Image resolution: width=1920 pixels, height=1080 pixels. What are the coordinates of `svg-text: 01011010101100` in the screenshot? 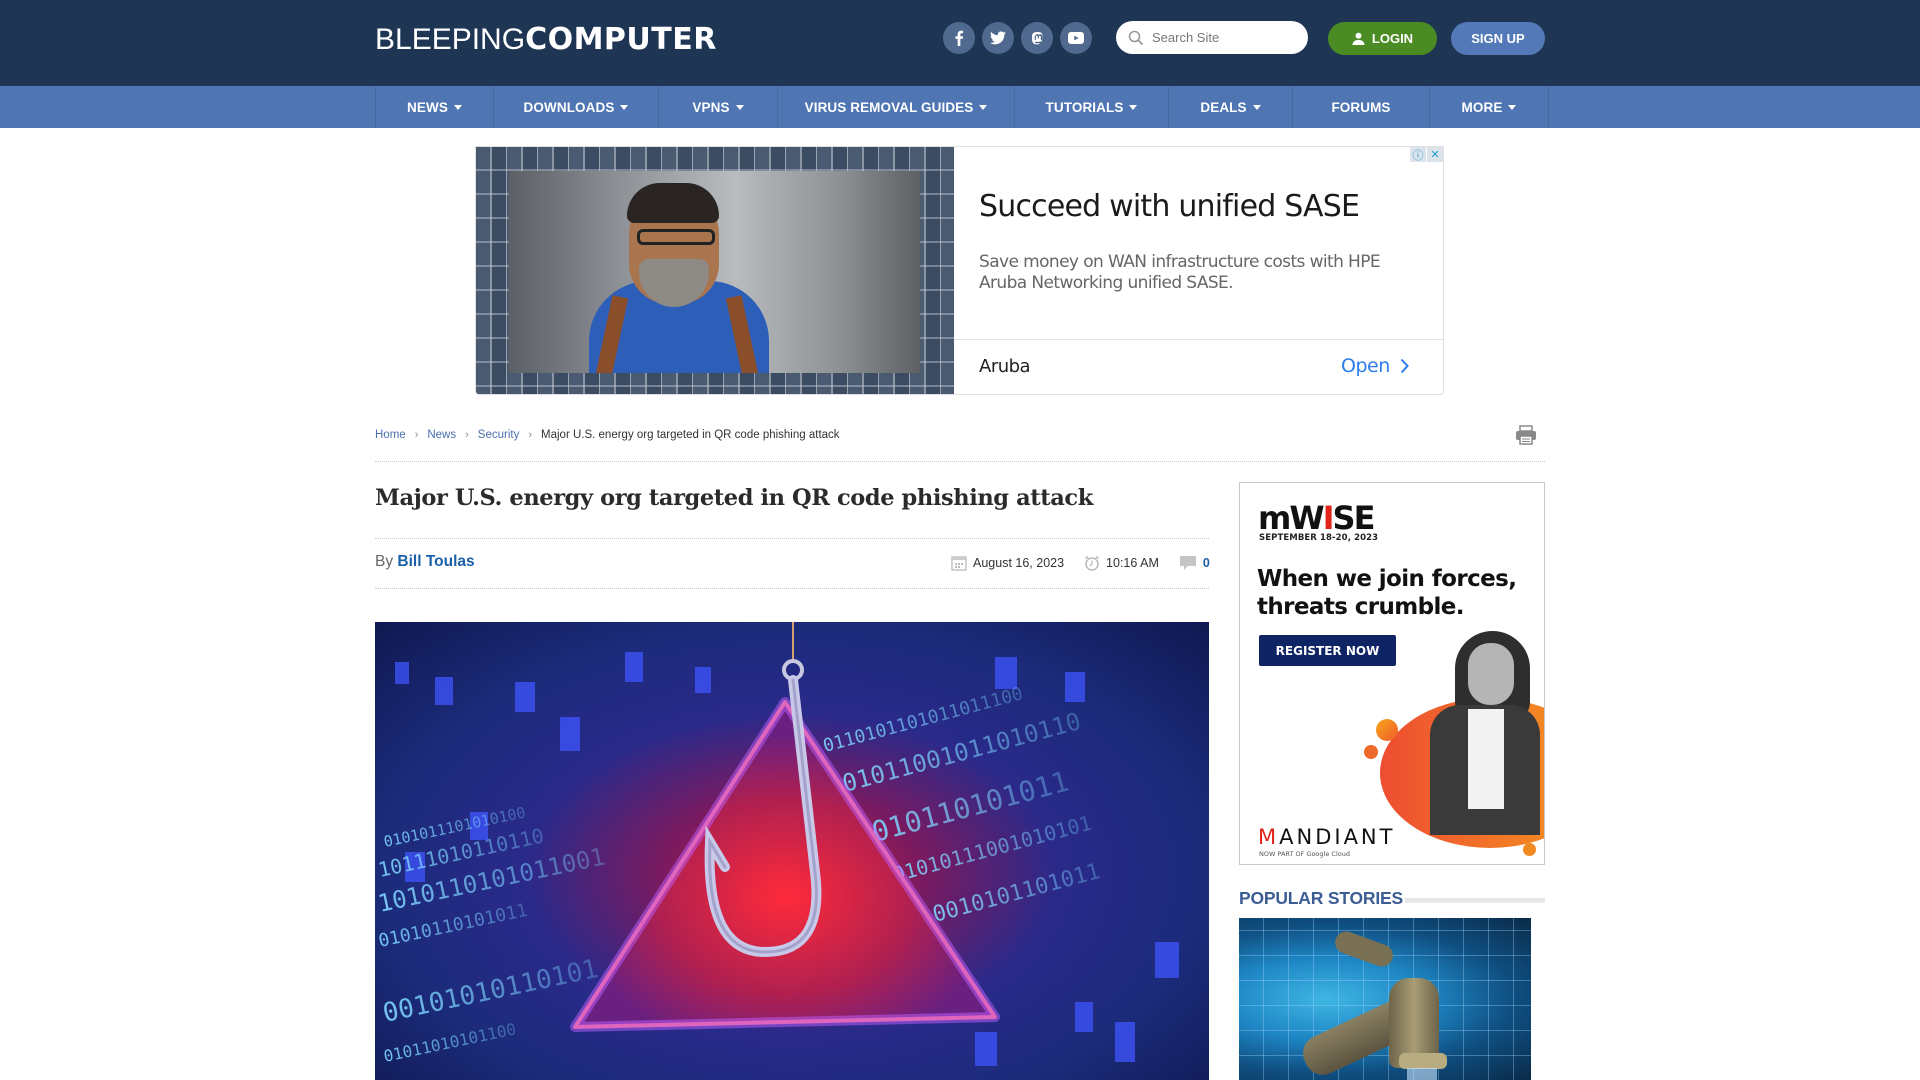 It's located at (450, 1042).